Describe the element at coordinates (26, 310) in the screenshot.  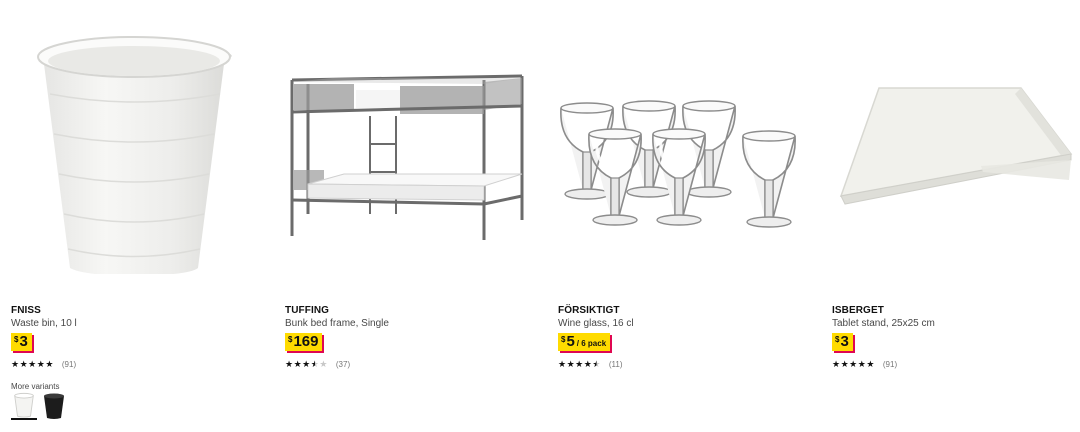
I see `product-name: FNISS` at that location.